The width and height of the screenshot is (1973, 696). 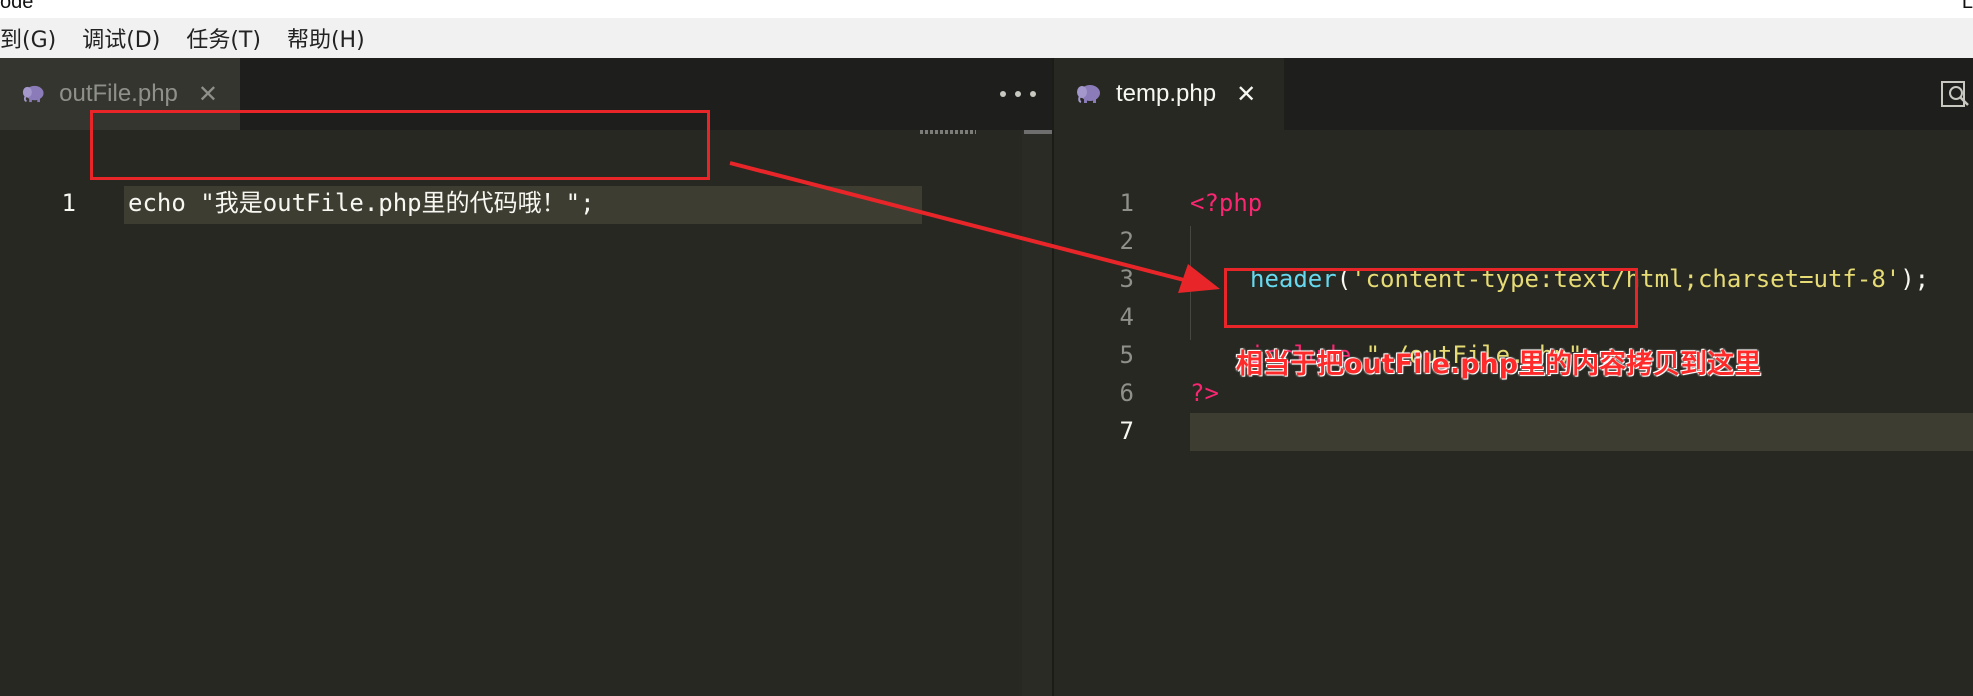 I want to click on annotation-box-echo, so click(x=400, y=145).